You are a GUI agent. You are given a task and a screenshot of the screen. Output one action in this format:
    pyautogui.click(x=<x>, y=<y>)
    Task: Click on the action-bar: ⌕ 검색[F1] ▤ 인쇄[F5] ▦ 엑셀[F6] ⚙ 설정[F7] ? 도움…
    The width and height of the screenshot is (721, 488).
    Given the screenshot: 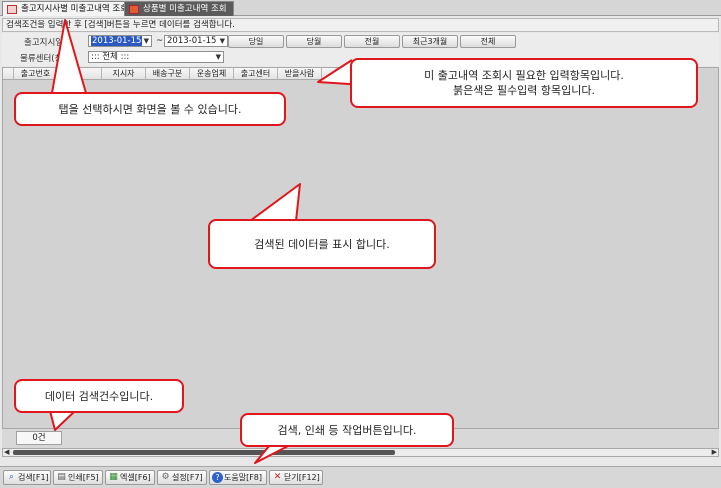 What is the action you would take?
    pyautogui.click(x=360, y=477)
    